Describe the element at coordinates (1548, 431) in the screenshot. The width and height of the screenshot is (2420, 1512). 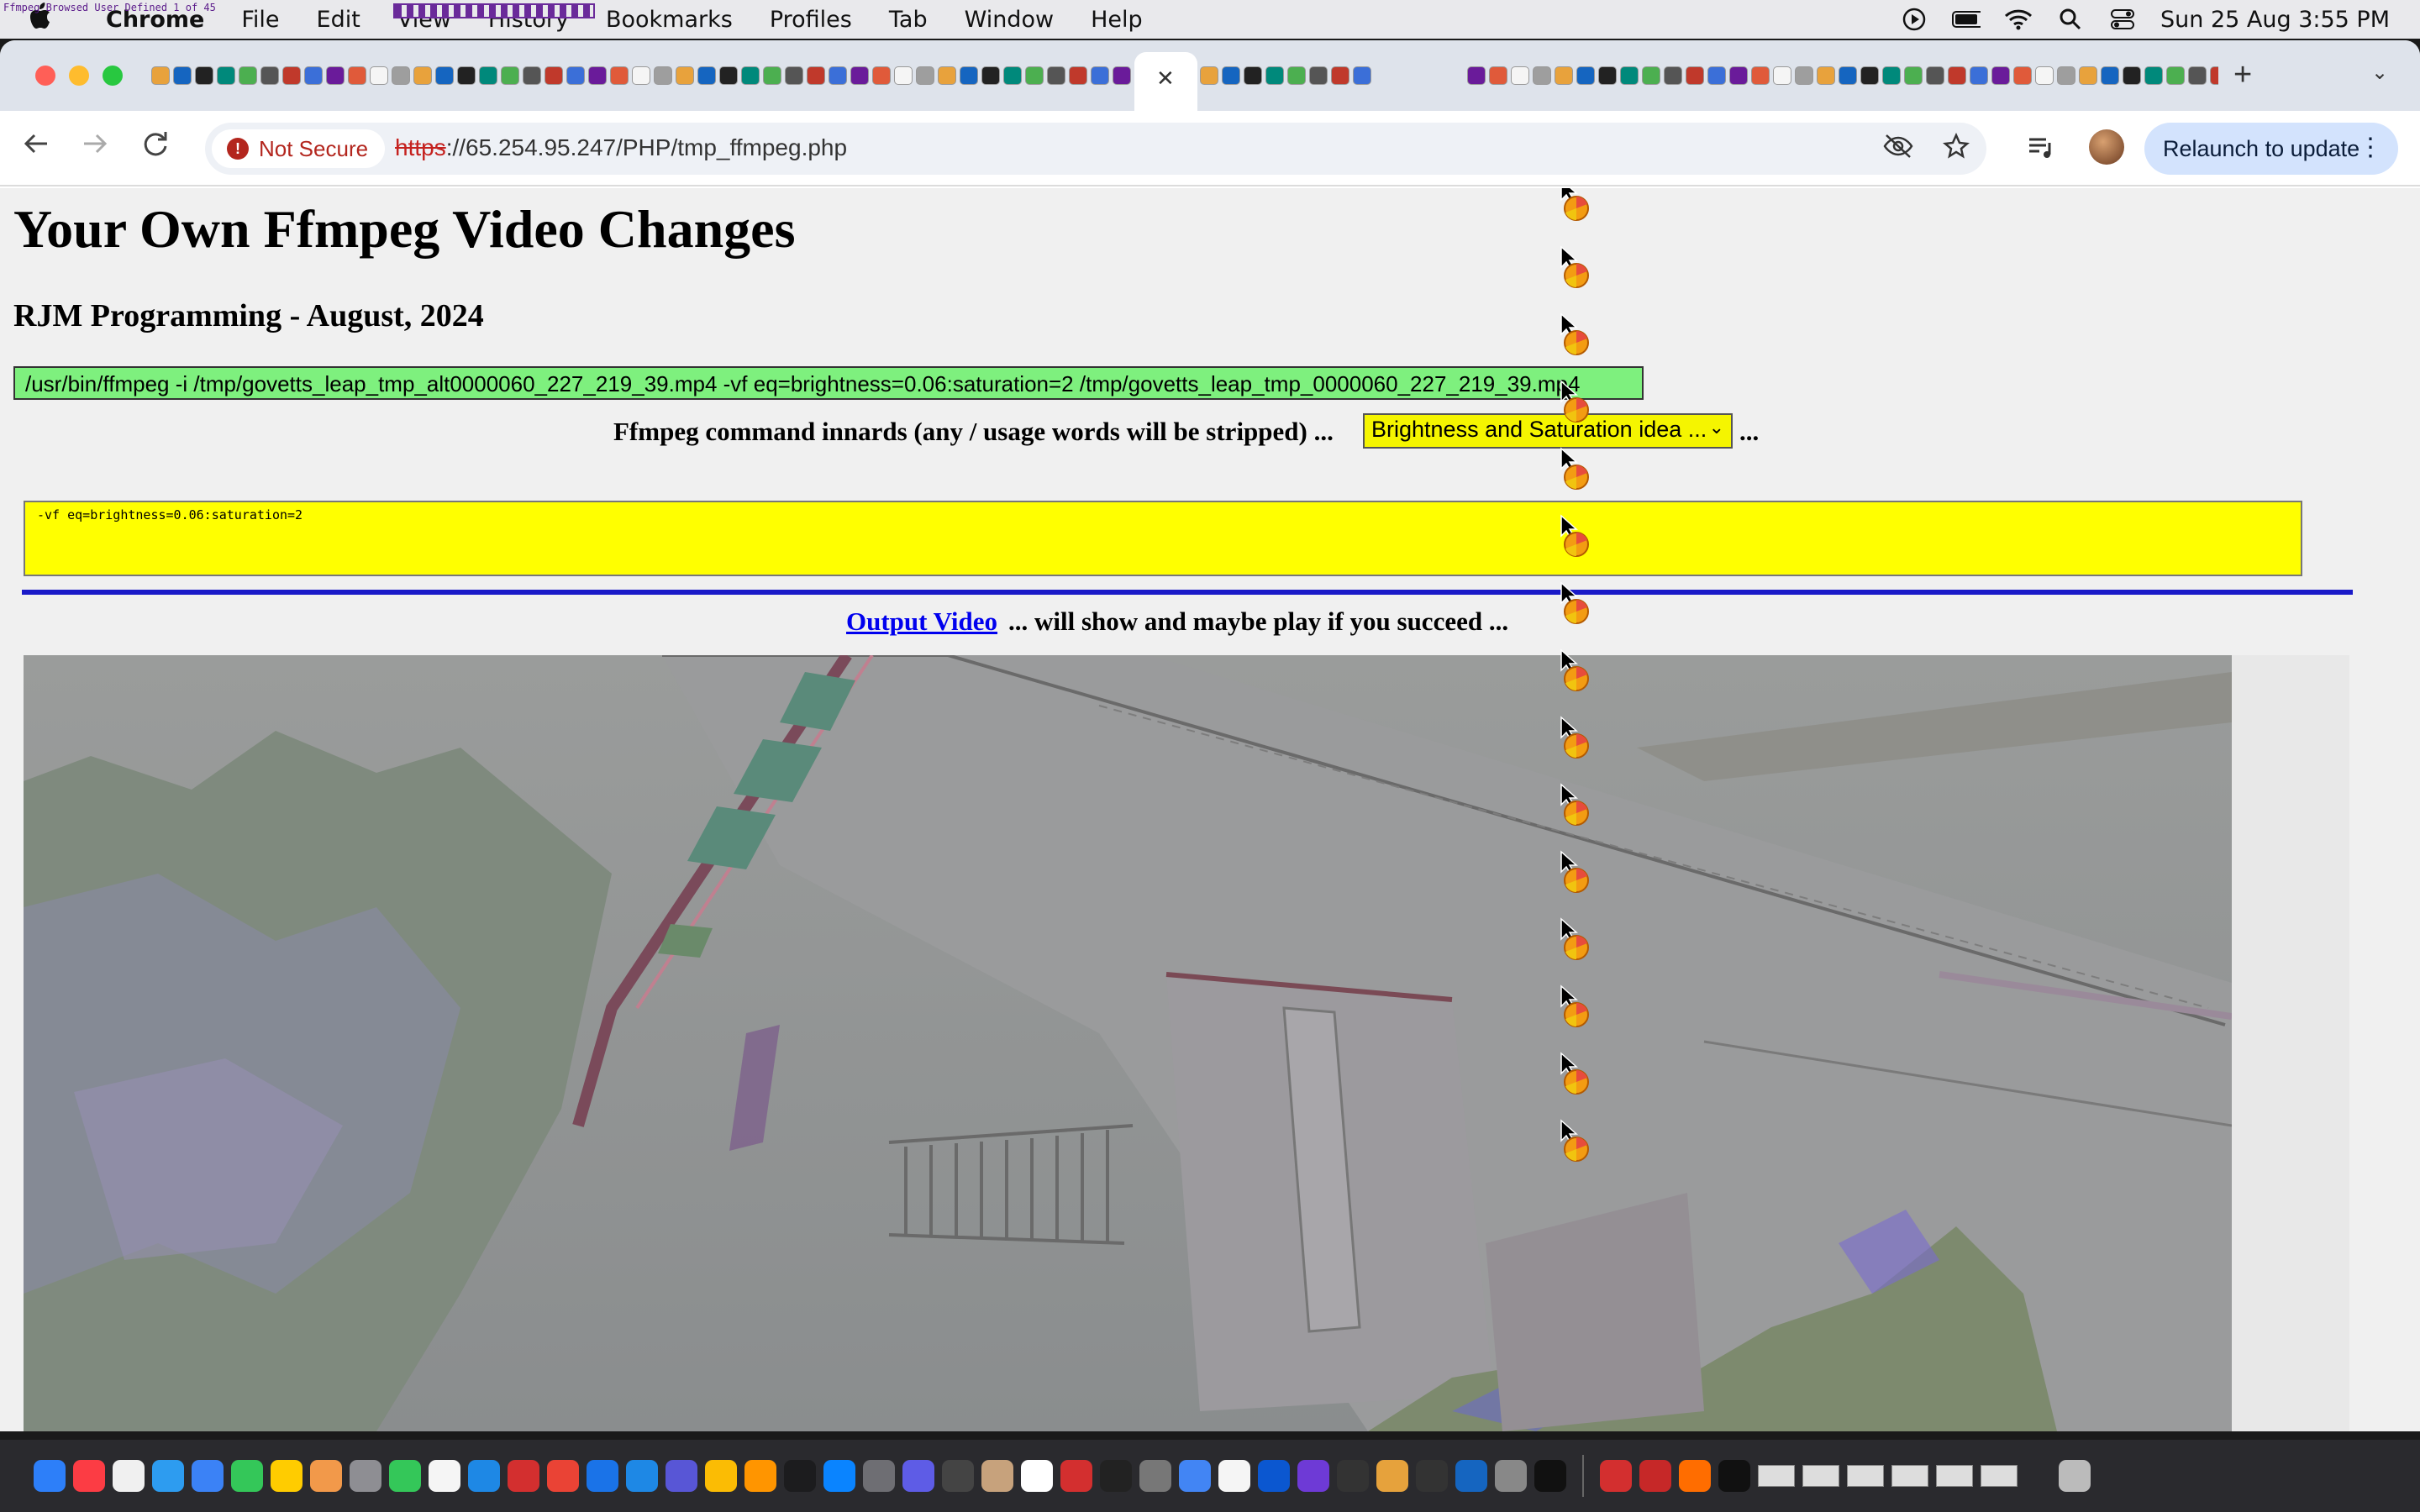
I see `idea-select: Brightness and Saturation idea ... ⌄` at that location.